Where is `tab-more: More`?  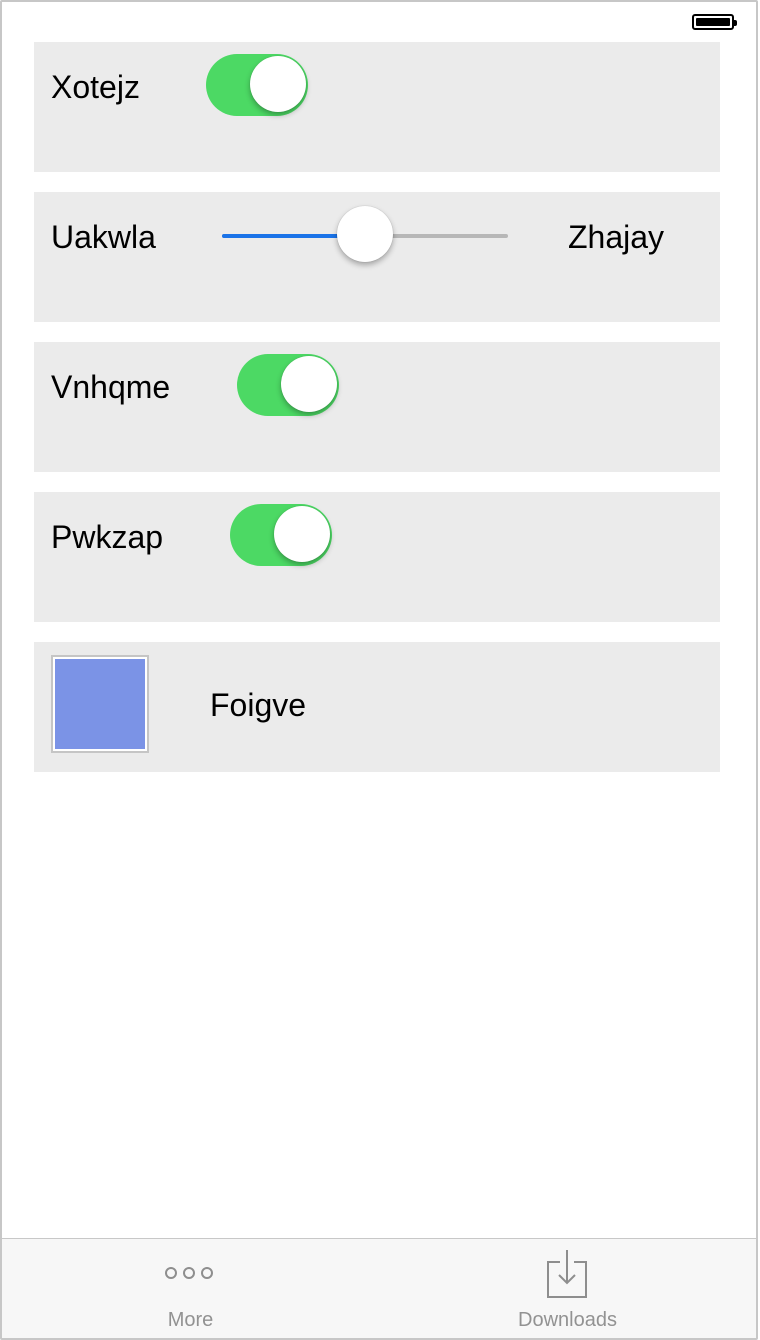 tab-more: More is located at coordinates (190, 1288).